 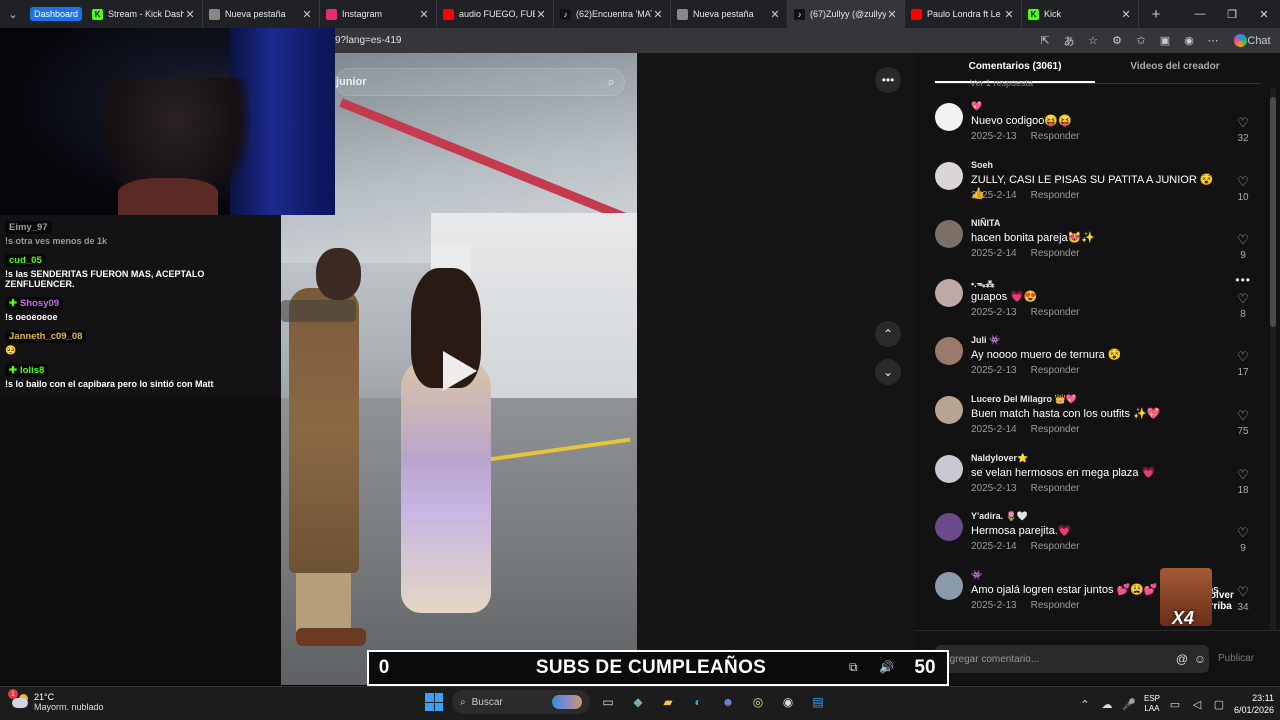 I want to click on battery-icon: ▢, so click(x=1219, y=704).